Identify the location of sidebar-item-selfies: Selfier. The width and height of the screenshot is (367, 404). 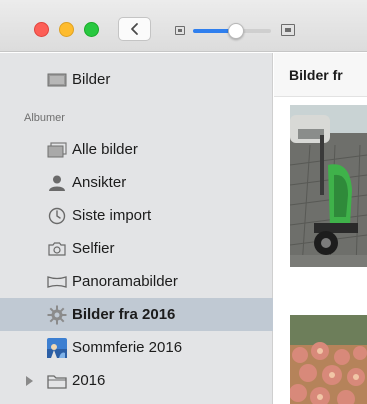
(136, 248).